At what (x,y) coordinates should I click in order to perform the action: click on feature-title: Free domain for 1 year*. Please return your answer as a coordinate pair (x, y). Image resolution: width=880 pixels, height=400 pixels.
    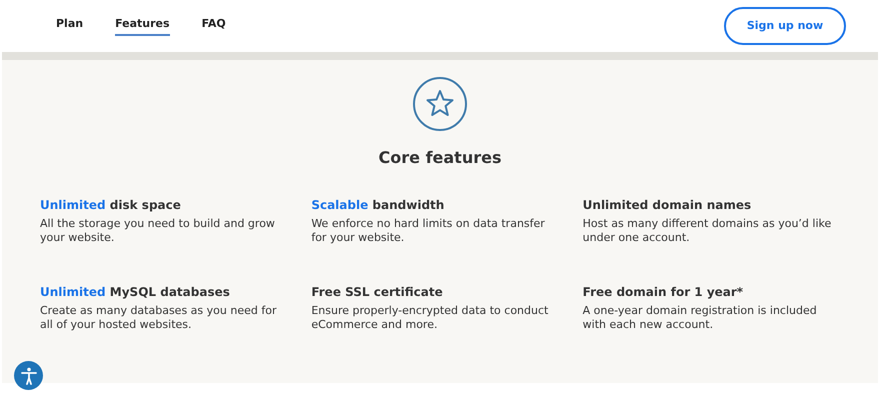
    Looking at the image, I should click on (663, 292).